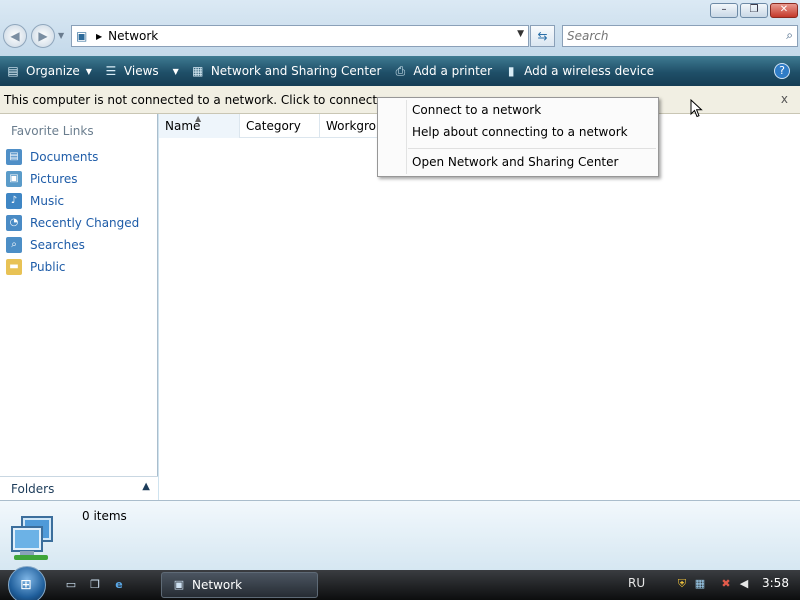 The height and width of the screenshot is (600, 800). What do you see at coordinates (64, 157) in the screenshot?
I see `nav-item-label: Documents` at bounding box center [64, 157].